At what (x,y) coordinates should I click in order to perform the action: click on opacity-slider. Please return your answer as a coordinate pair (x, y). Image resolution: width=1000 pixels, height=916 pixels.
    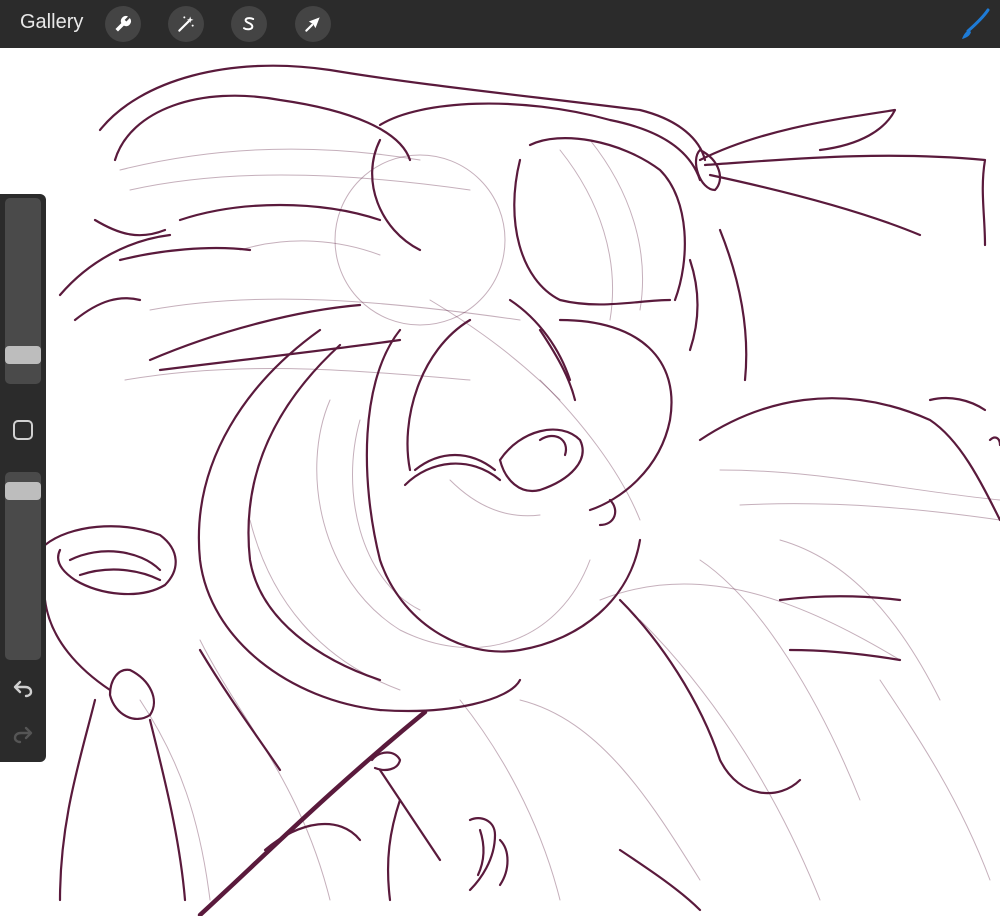
    Looking at the image, I should click on (23, 566).